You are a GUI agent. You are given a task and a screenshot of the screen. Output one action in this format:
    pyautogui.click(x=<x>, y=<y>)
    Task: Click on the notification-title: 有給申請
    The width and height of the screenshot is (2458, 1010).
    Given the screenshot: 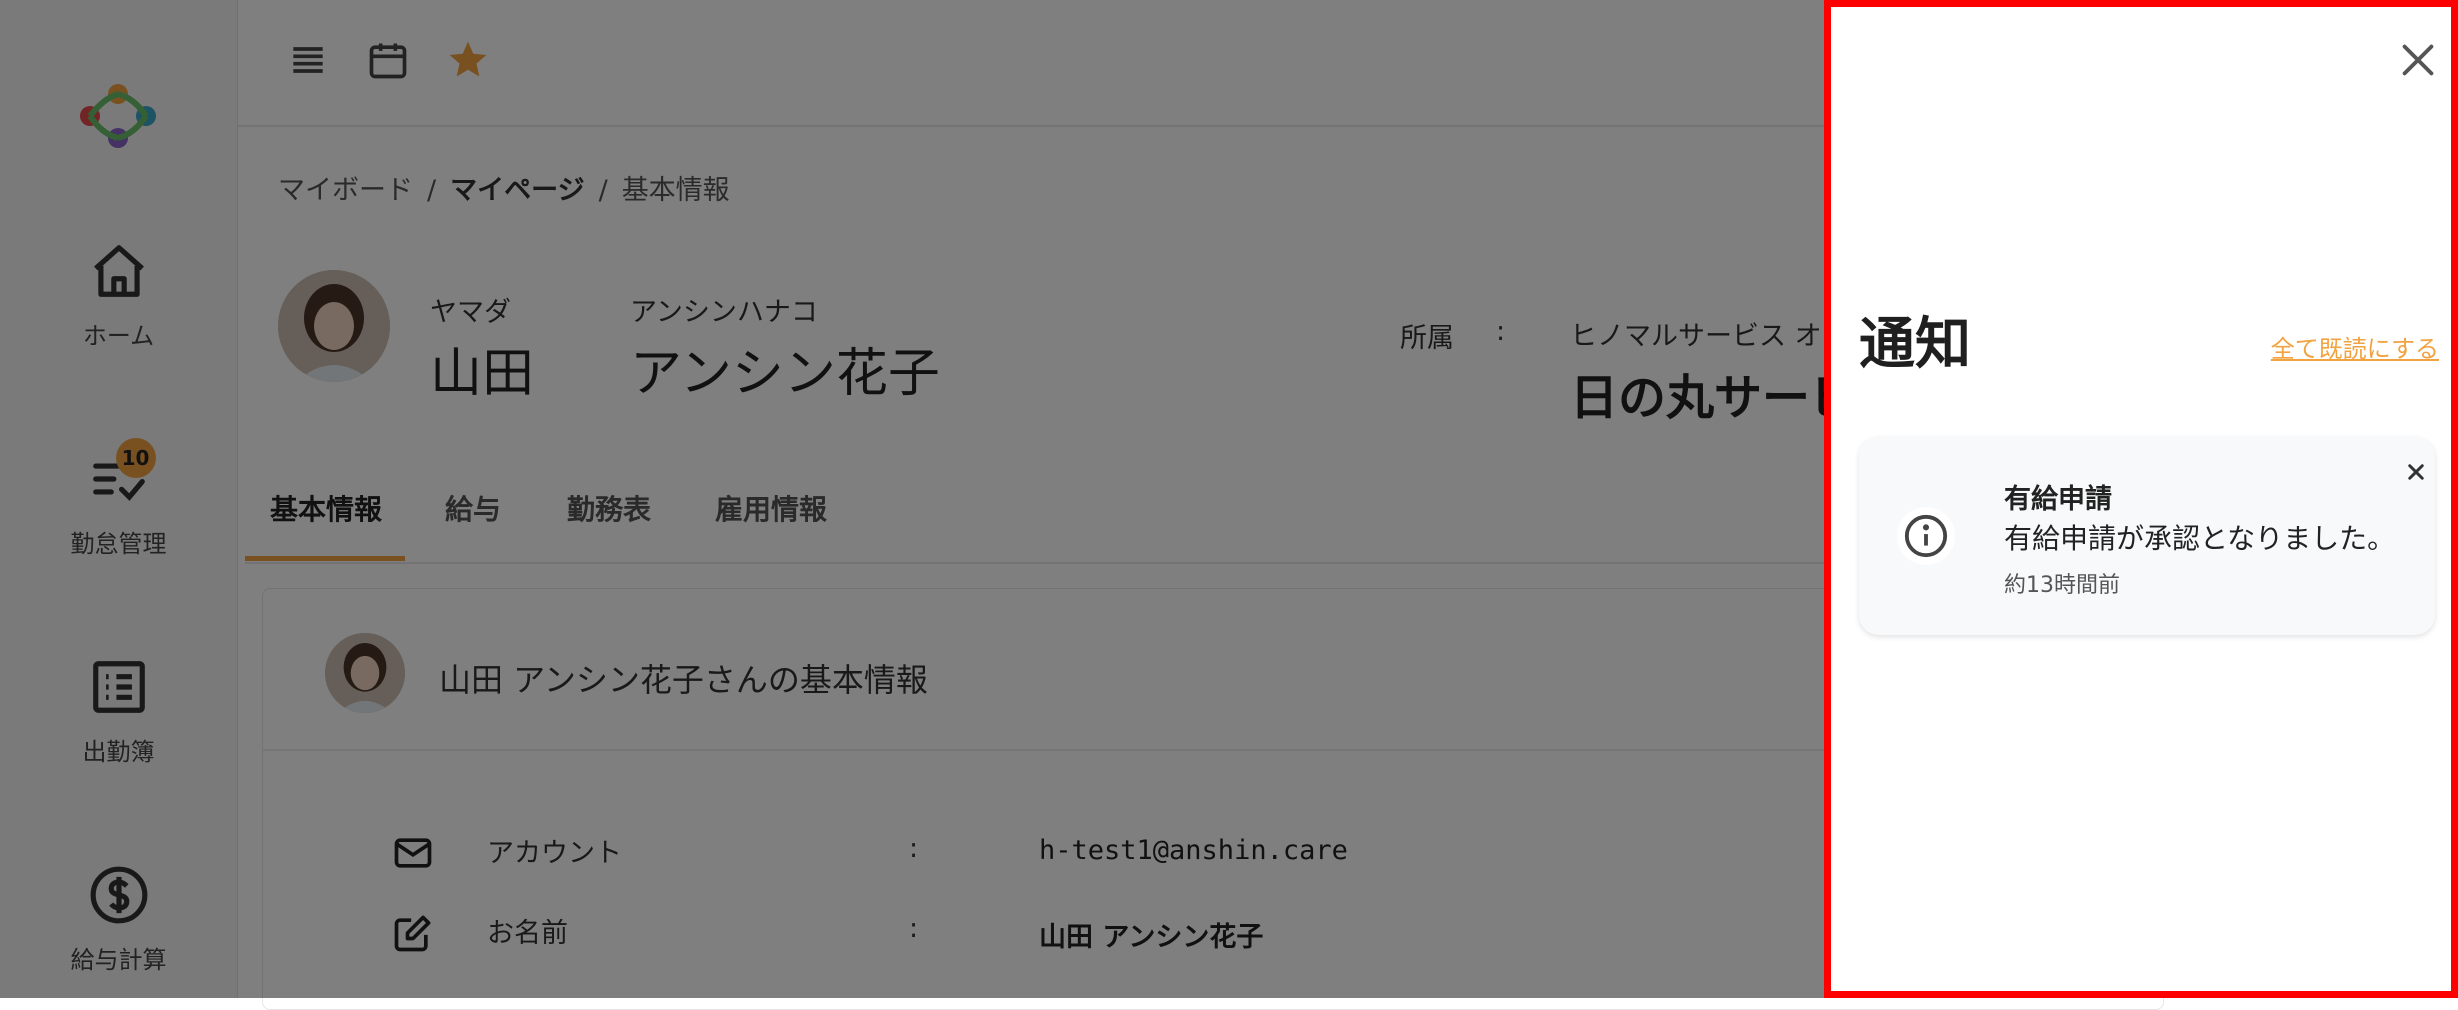 What is the action you would take?
    pyautogui.click(x=2058, y=499)
    